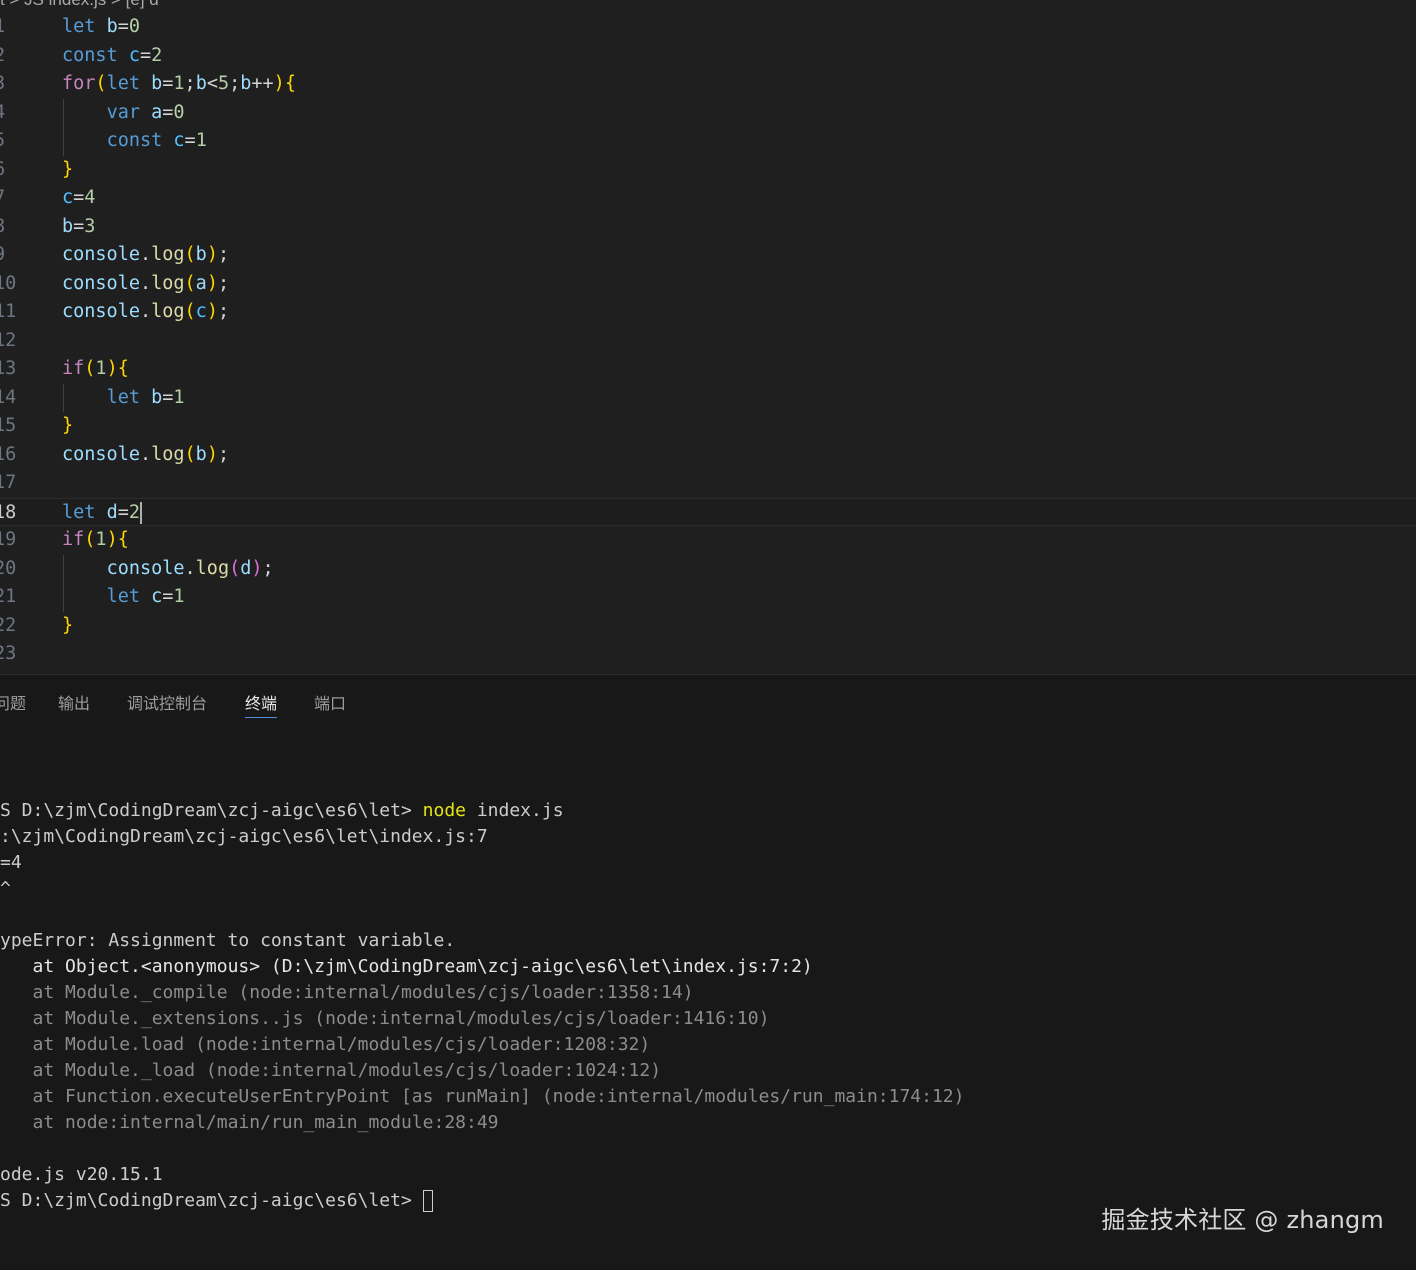  Describe the element at coordinates (708, 540) in the screenshot. I see `code-line: 19 if(1){` at that location.